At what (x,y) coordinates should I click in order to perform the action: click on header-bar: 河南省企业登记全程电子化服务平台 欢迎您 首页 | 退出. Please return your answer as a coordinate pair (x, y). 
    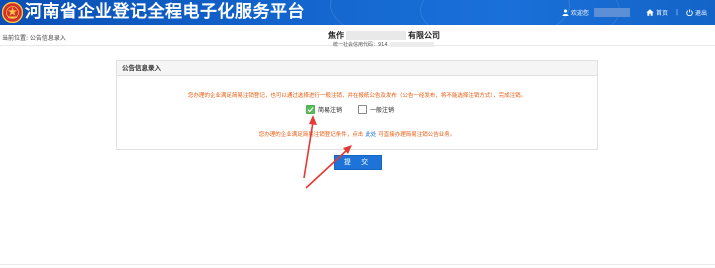
    Looking at the image, I should click on (357, 12).